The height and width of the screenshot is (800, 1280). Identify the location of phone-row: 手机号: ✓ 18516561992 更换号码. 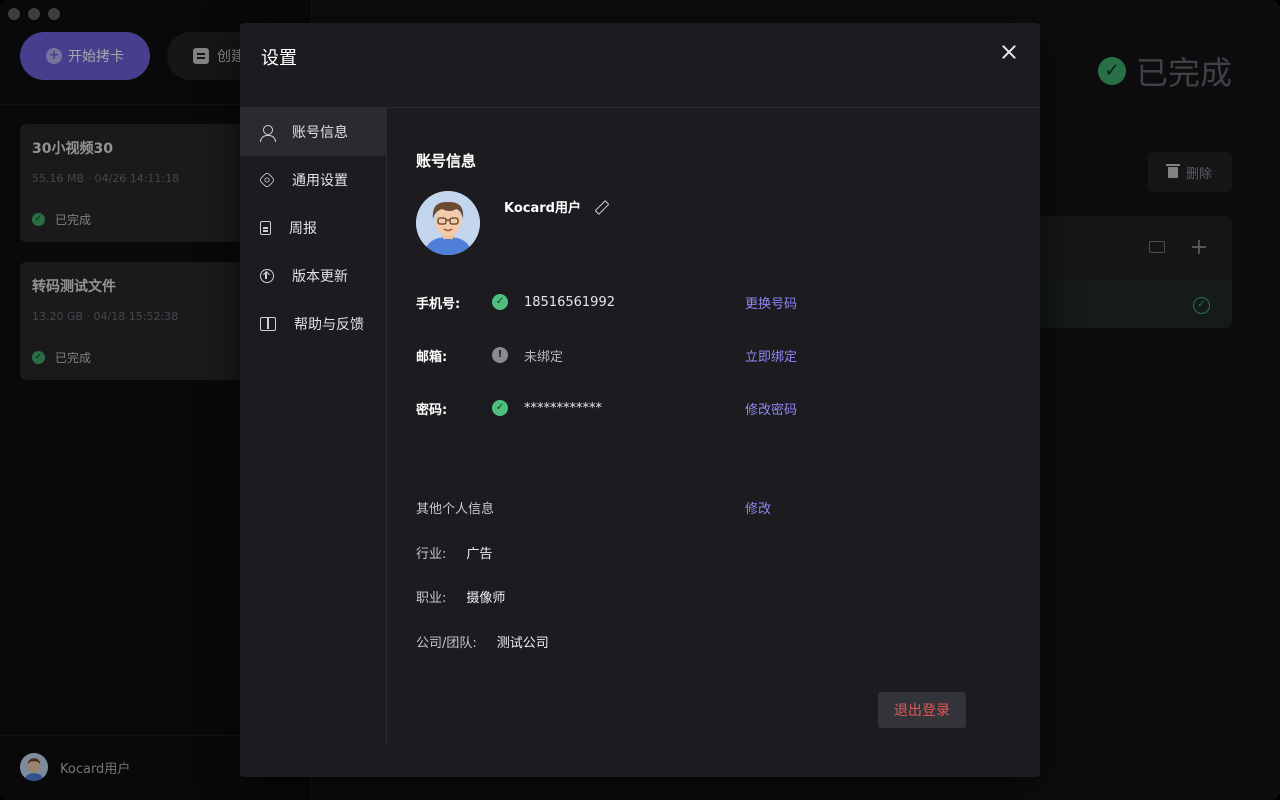
(606, 302).